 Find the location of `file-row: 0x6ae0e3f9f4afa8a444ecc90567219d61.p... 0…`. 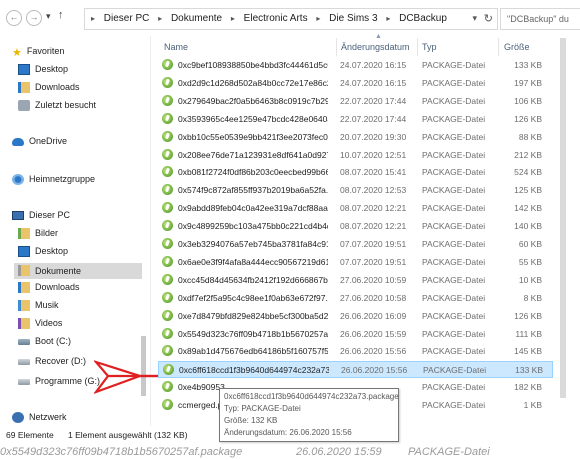

file-row: 0x6ae0e3f9f4afa8a444ecc90567219d61.p... 0… is located at coordinates (354, 262).